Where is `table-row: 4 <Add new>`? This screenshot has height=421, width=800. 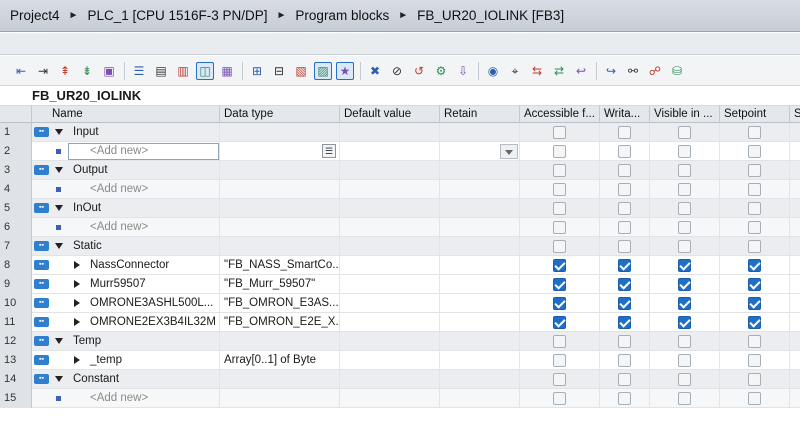 table-row: 4 <Add new> is located at coordinates (400, 189).